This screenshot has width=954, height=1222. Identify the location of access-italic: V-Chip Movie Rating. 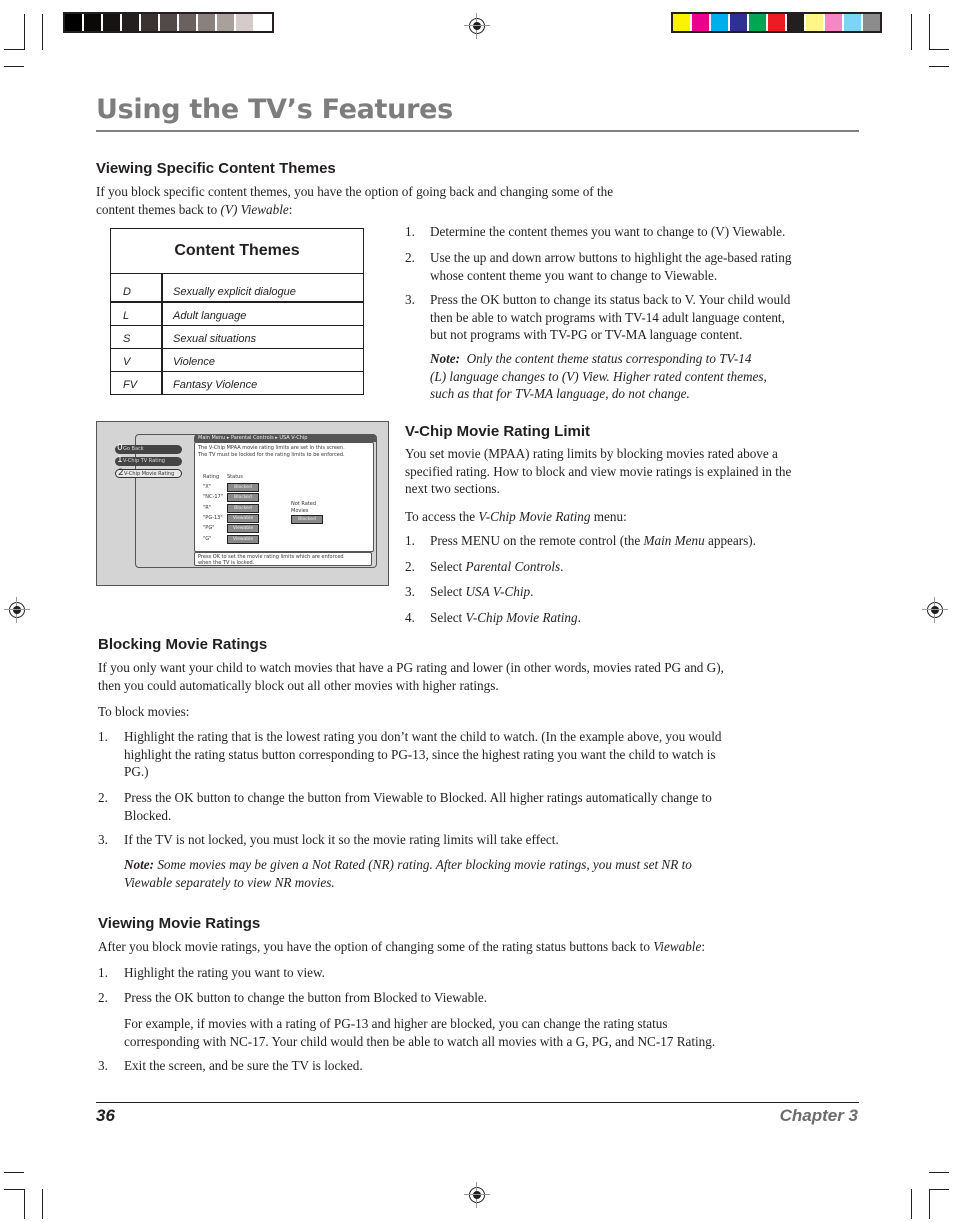
(534, 516).